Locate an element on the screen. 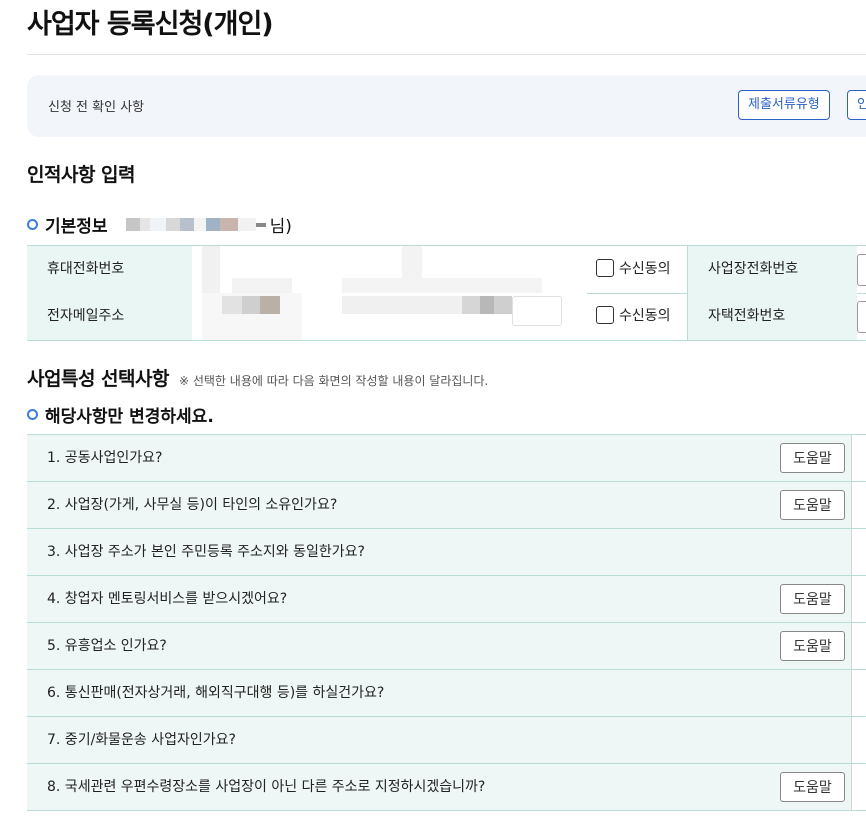 This screenshot has width=866, height=818. business-phone-label: 사업장전화번호 is located at coordinates (772, 269).